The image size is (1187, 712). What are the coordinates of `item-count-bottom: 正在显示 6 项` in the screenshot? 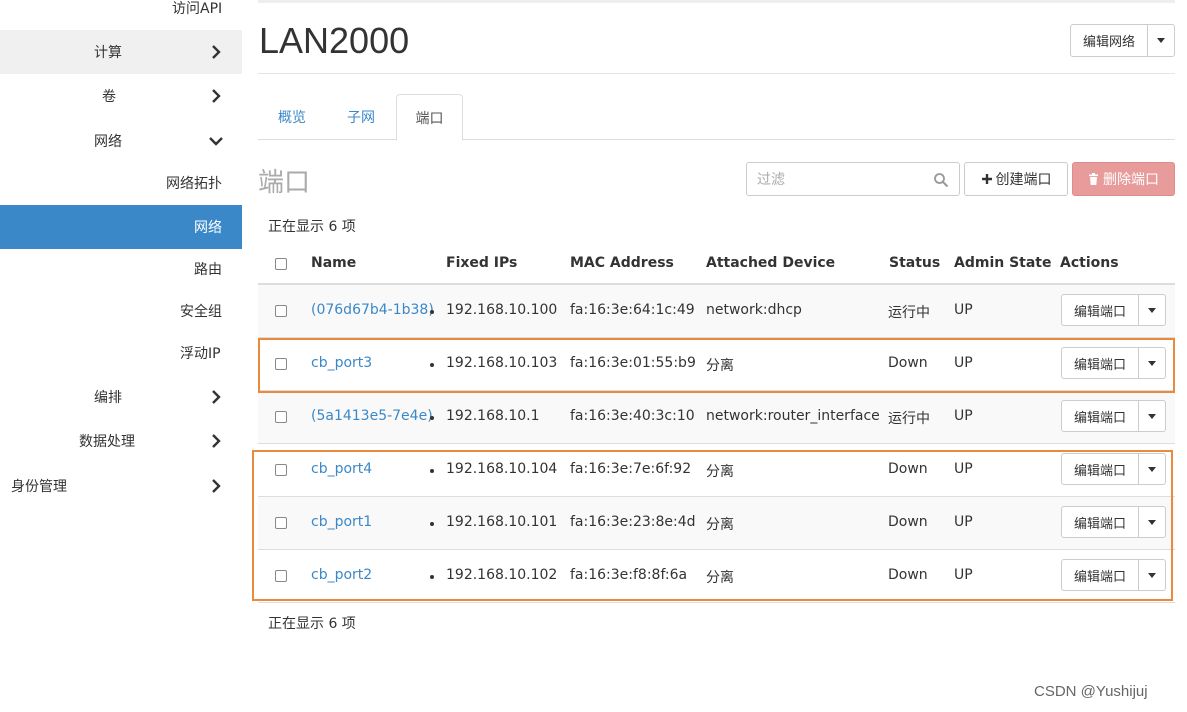 It's located at (312, 624).